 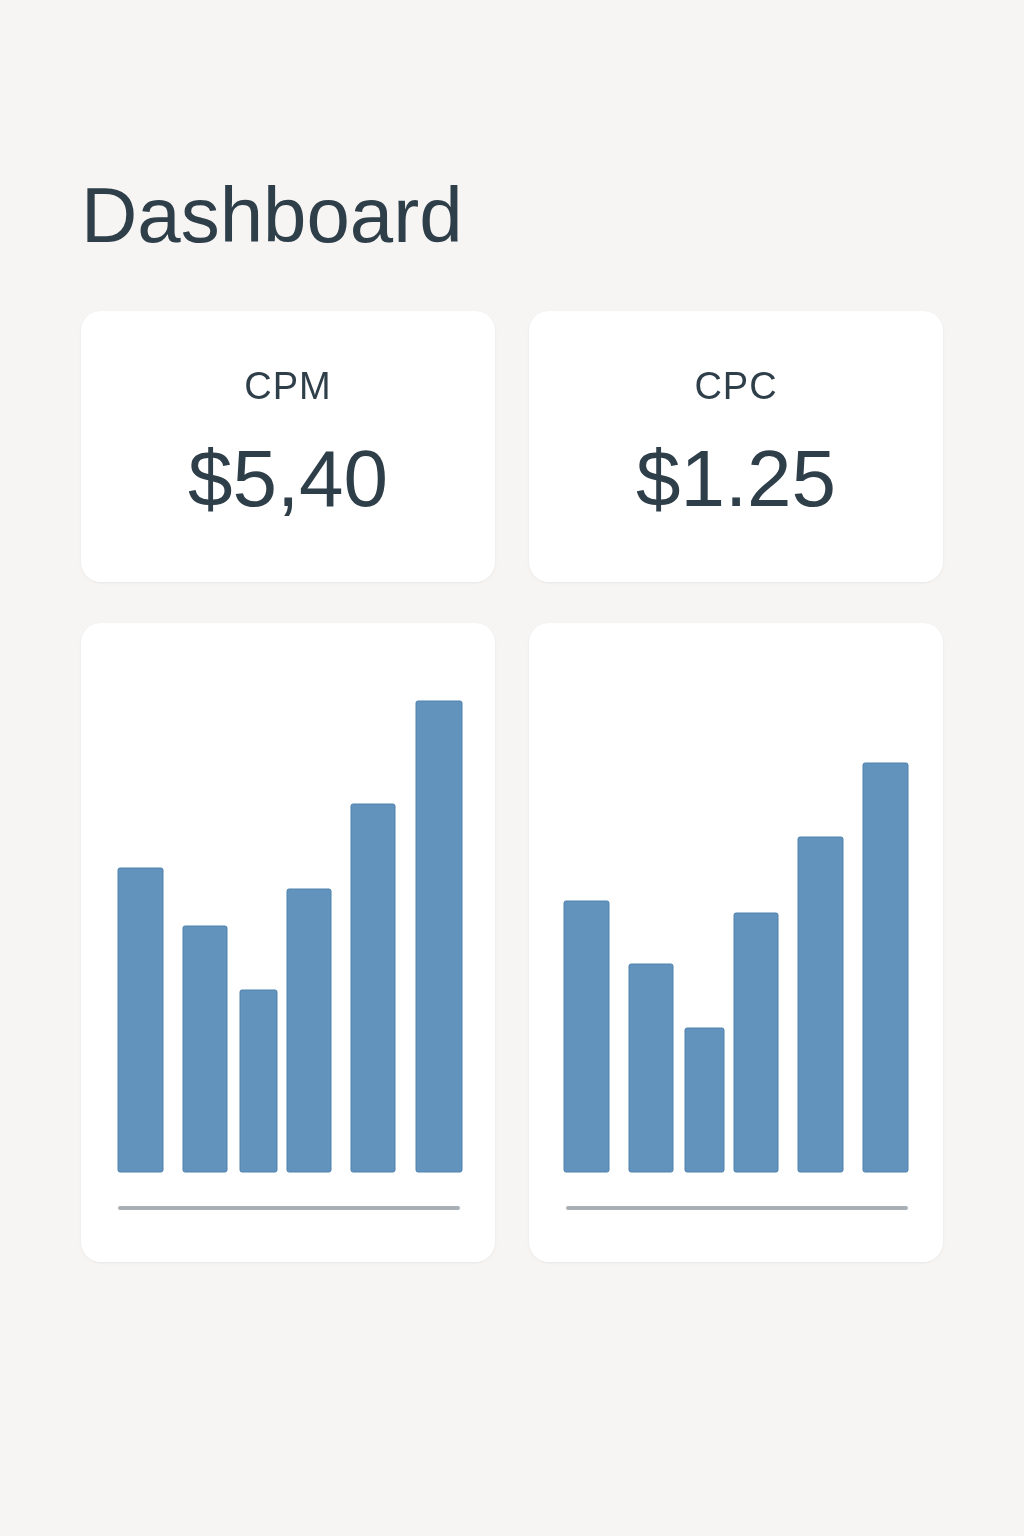 I want to click on metric-value: $1.25, so click(x=736, y=479).